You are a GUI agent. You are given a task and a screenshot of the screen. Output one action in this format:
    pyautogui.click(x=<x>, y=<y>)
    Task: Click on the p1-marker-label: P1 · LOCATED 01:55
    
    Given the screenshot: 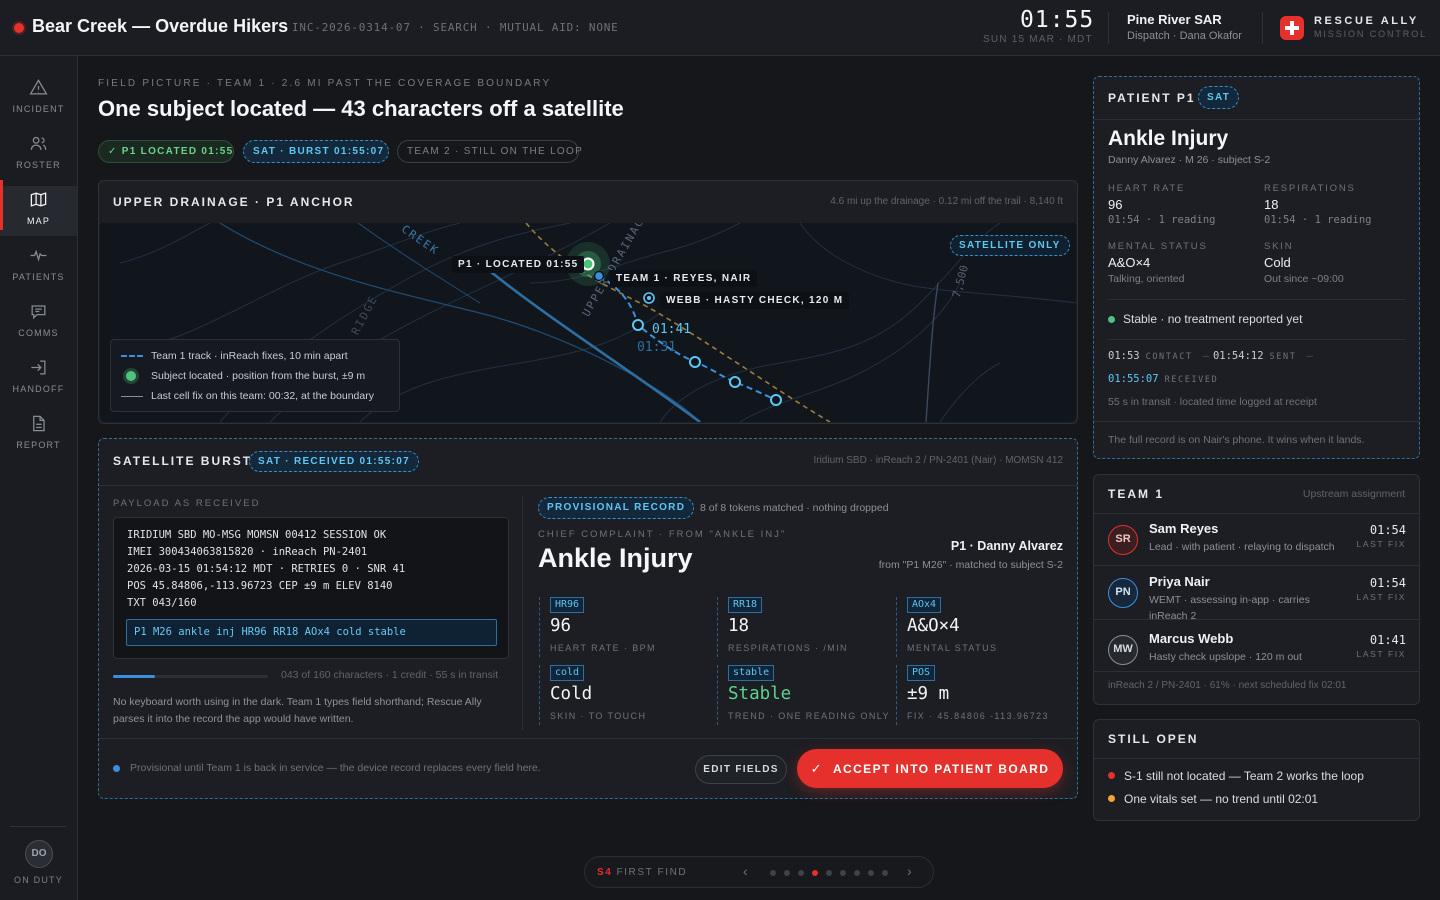 What is the action you would take?
    pyautogui.click(x=518, y=264)
    